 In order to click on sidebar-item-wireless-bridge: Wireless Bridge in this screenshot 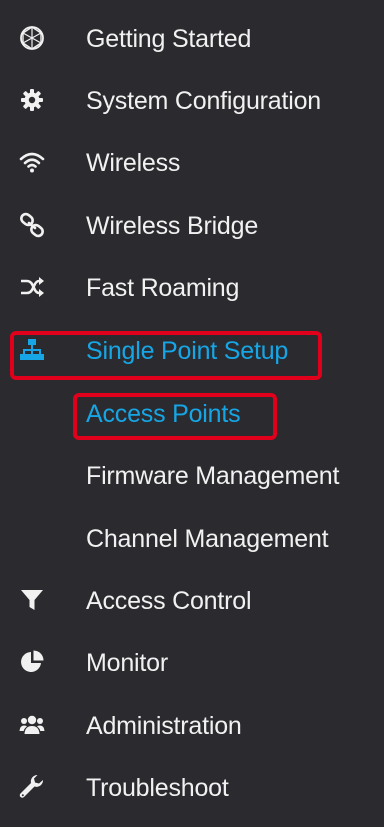, I will do `click(192, 228)`.